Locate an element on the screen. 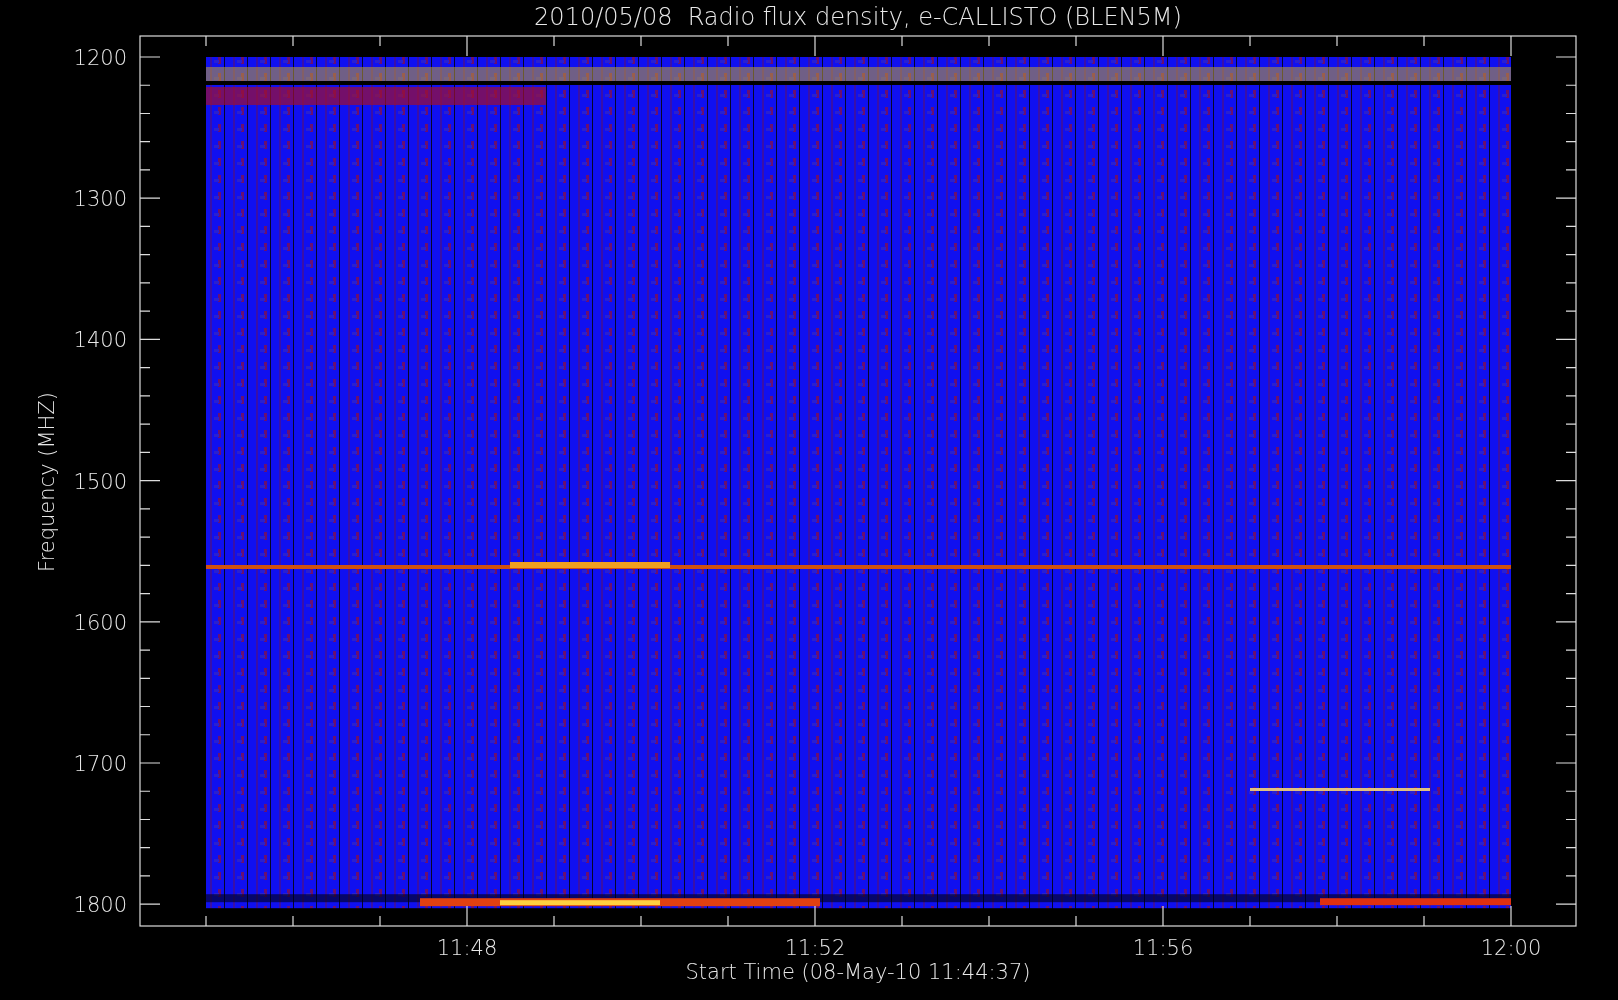 Image resolution: width=1618 pixels, height=1000 pixels. y-tick-label: 1600 is located at coordinates (100, 622).